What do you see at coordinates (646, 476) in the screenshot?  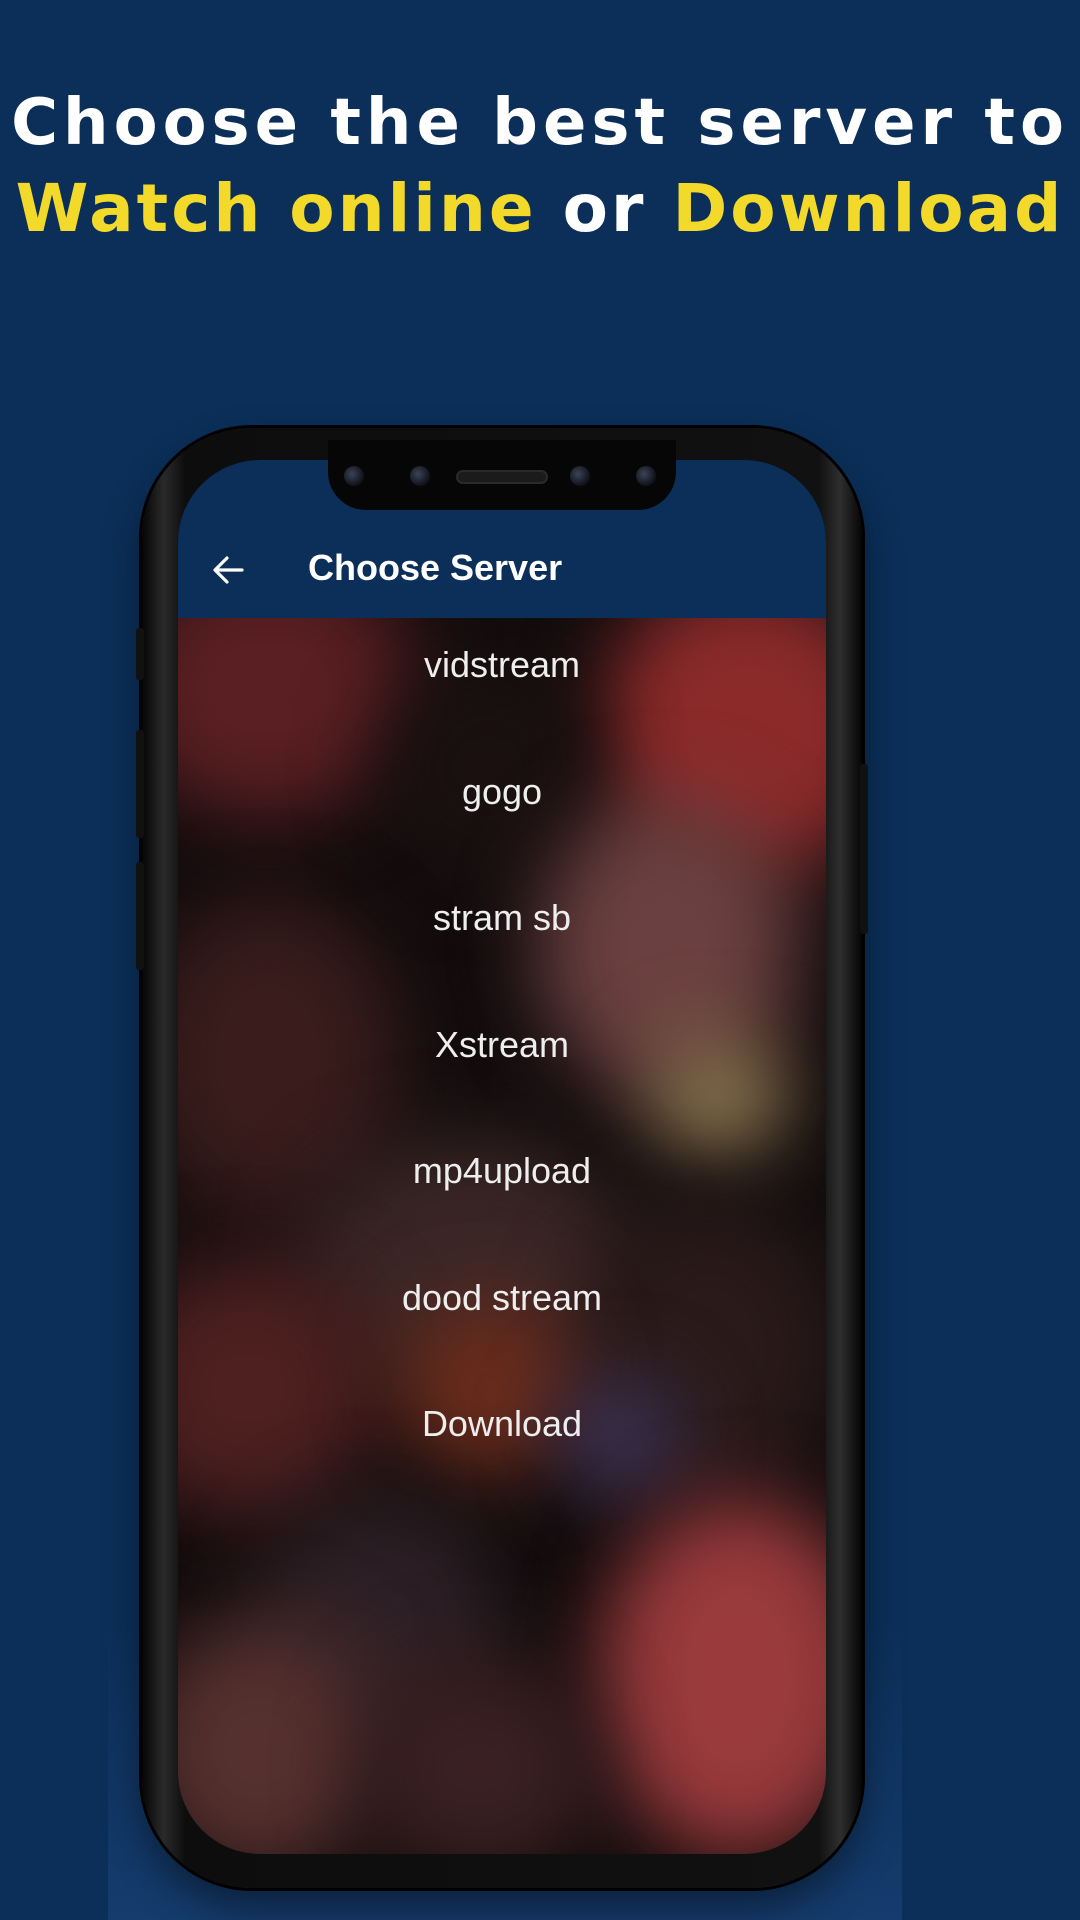 I see `light-sensor-icon` at bounding box center [646, 476].